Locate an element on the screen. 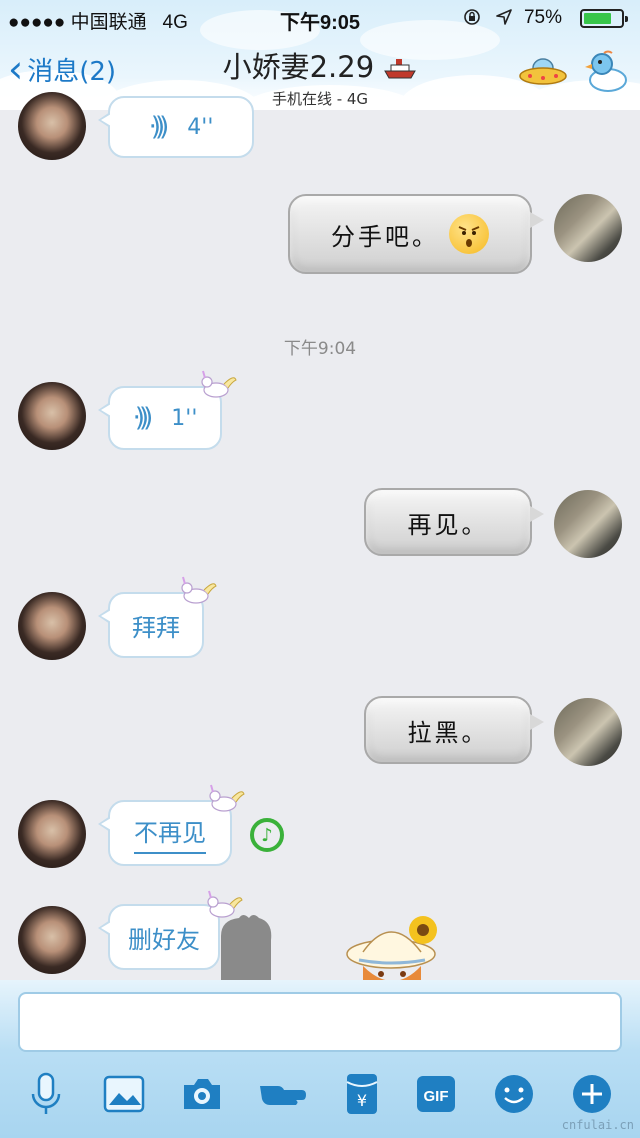 The image size is (640, 1138). emoji-icon is located at coordinates (514, 1094).